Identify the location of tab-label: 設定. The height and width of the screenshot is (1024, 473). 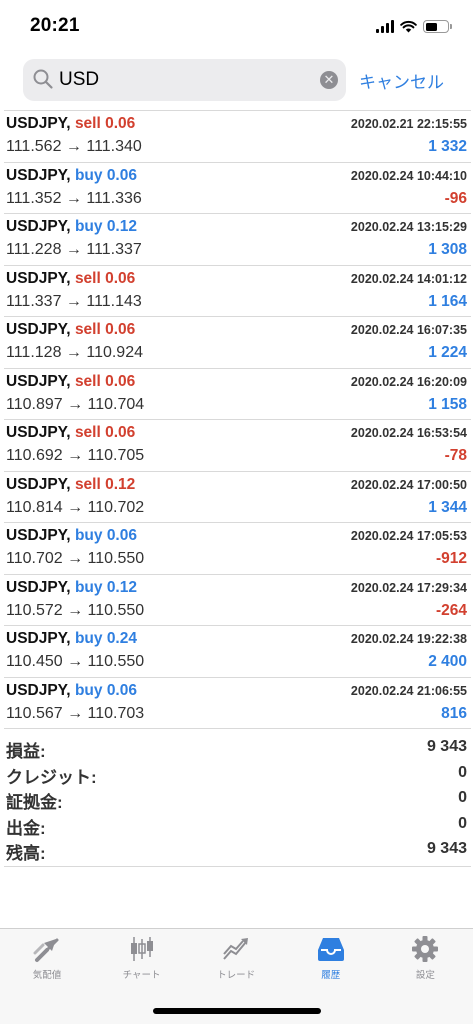
(425, 975).